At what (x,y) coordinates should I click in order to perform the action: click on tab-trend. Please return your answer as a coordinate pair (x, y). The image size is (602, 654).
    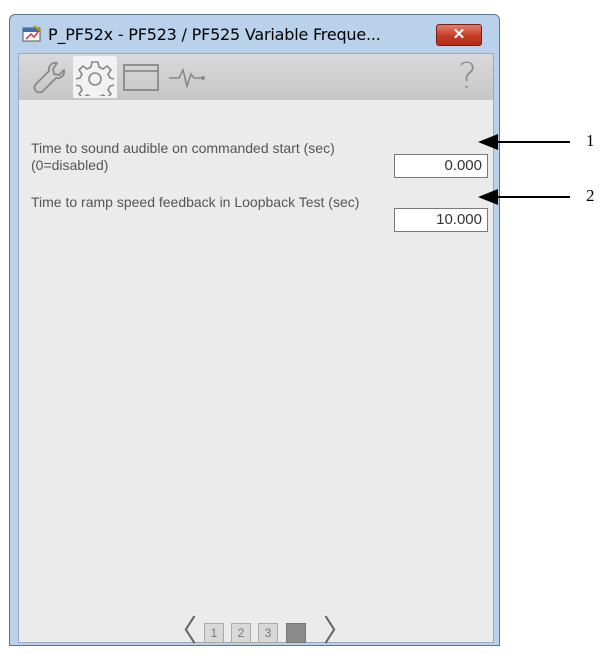
    Looking at the image, I should click on (187, 77).